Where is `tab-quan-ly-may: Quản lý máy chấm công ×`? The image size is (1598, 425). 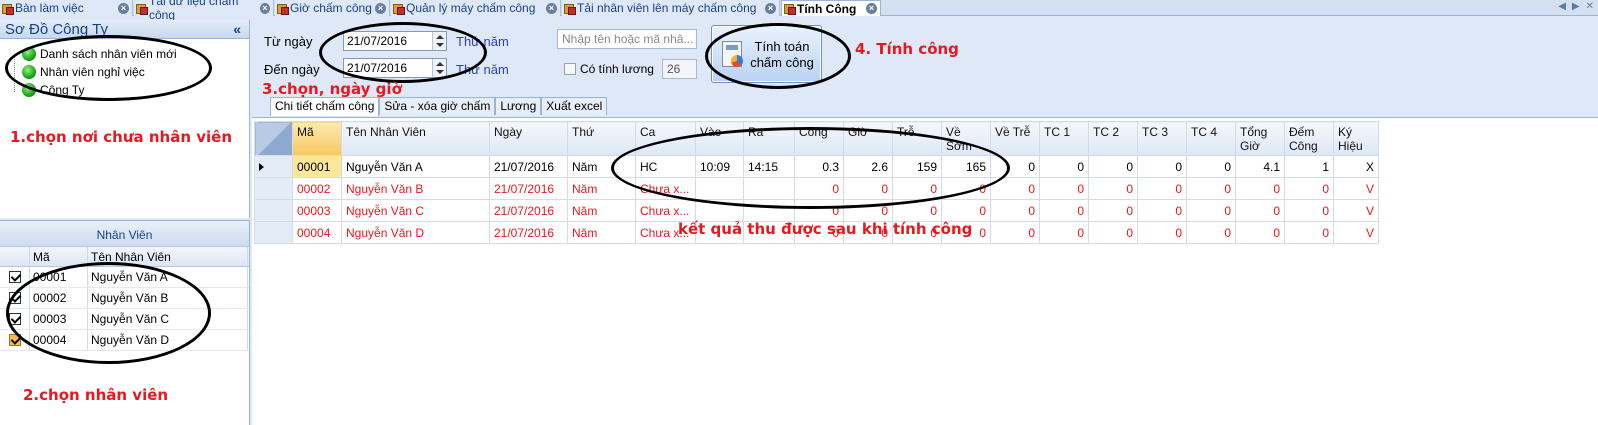 tab-quan-ly-may: Quản lý máy chấm công × is located at coordinates (476, 8).